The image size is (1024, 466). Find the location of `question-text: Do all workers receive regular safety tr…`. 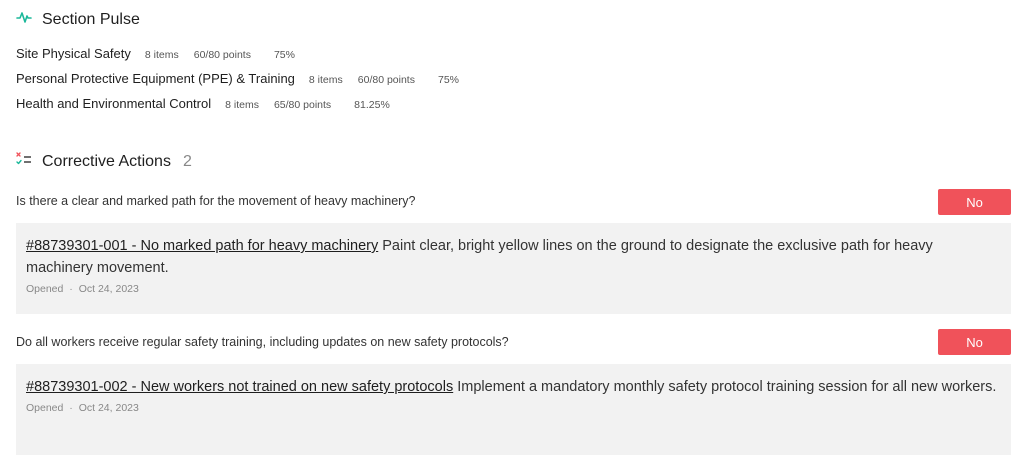

question-text: Do all workers receive regular safety tr… is located at coordinates (262, 342).